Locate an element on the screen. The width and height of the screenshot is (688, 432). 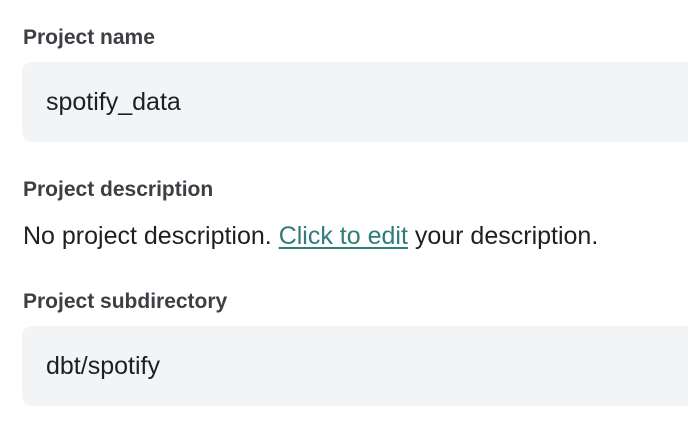
project-name-value: spotify_data is located at coordinates (113, 101).